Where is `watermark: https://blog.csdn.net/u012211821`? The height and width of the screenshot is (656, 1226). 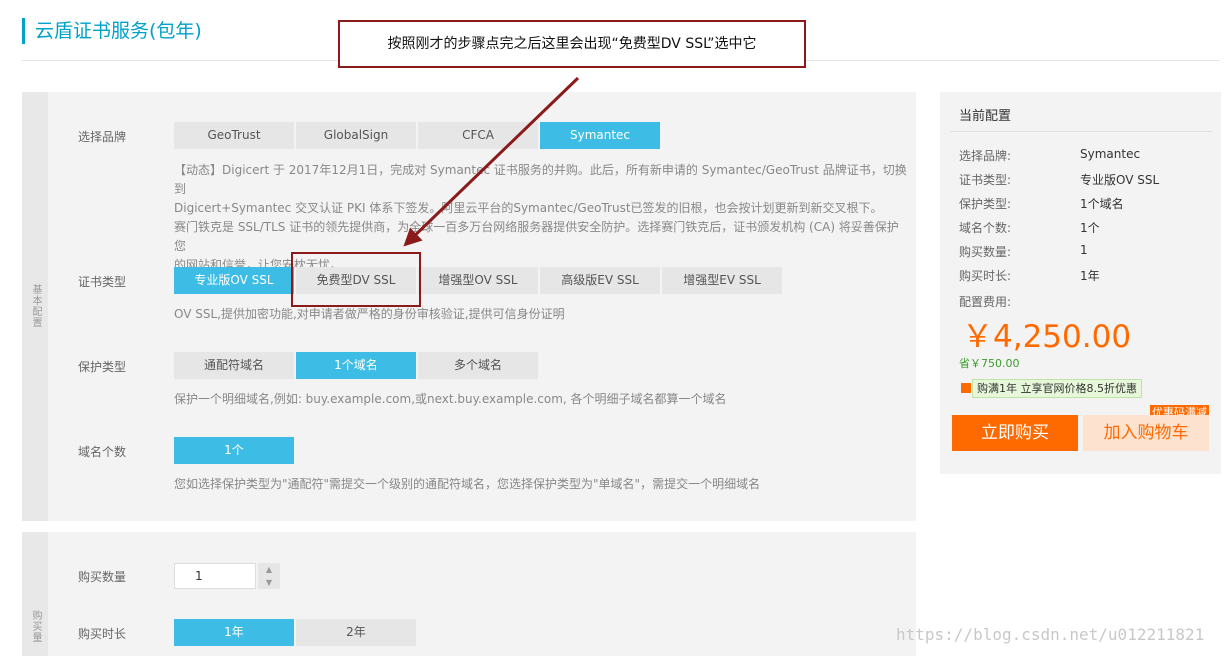
watermark: https://blog.csdn.net/u012211821 is located at coordinates (1050, 634).